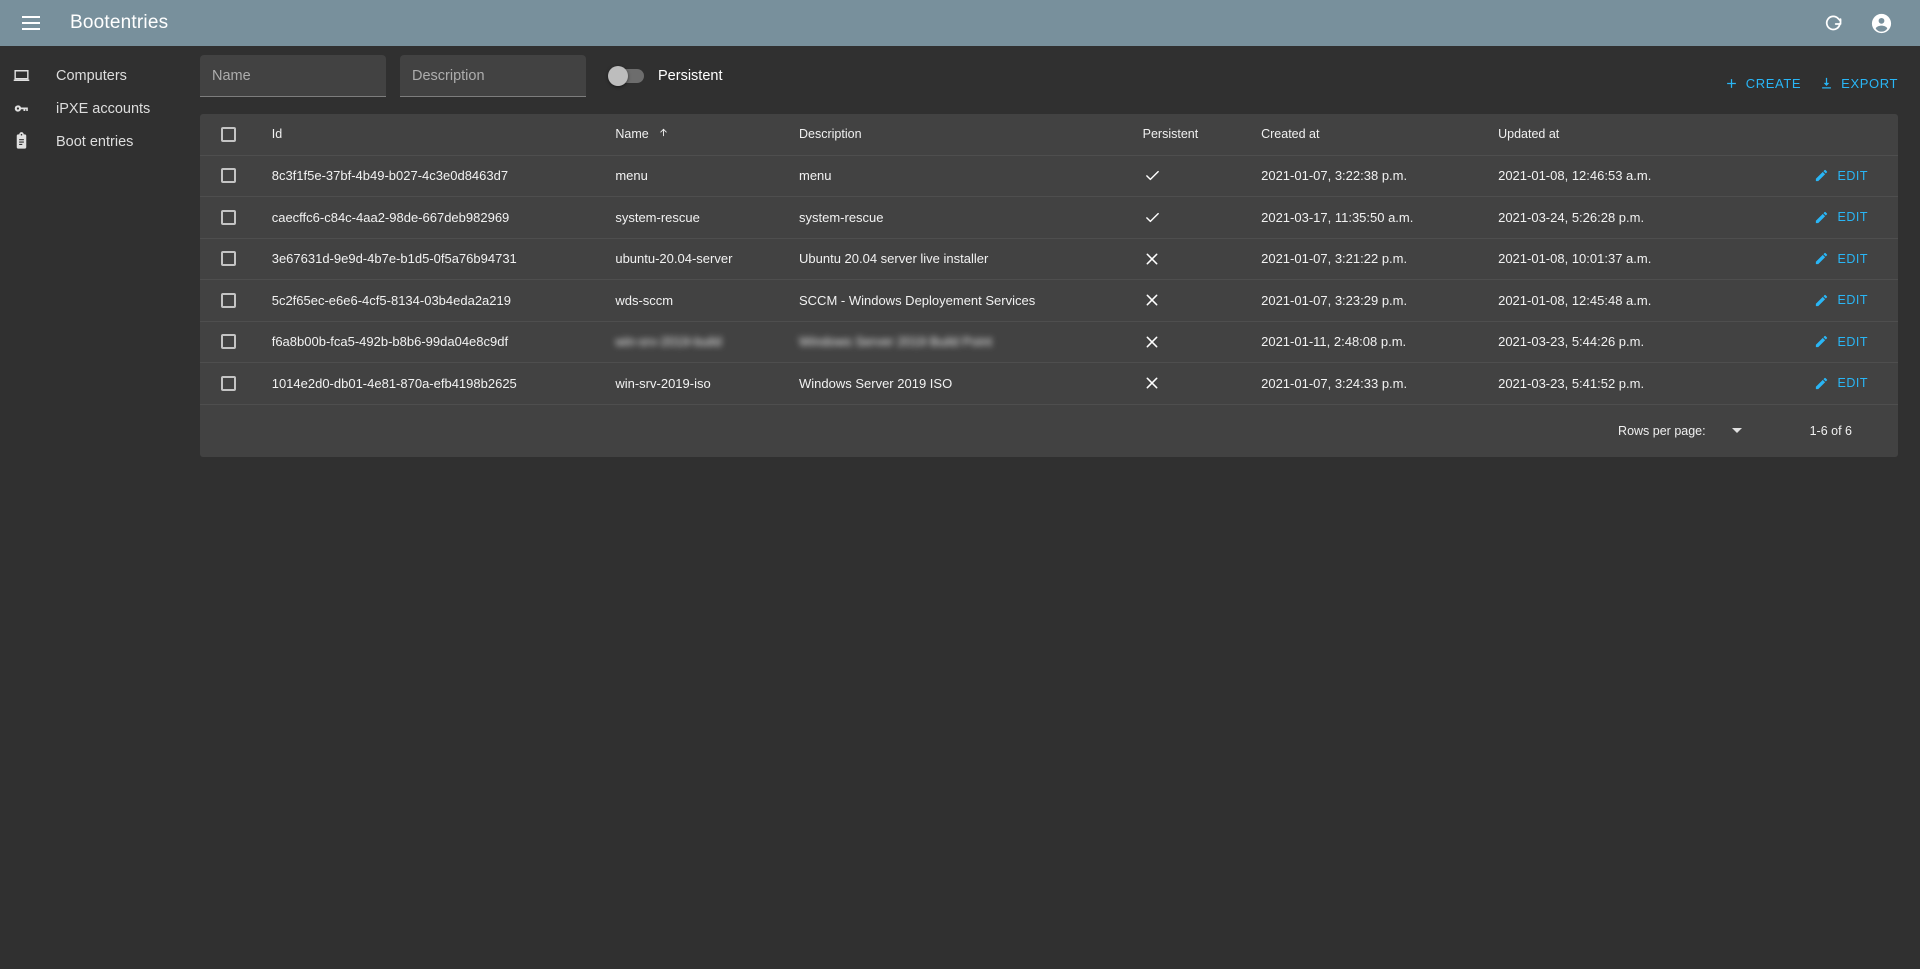 Image resolution: width=1920 pixels, height=969 pixels. I want to click on cell-description: system-rescue, so click(968, 217).